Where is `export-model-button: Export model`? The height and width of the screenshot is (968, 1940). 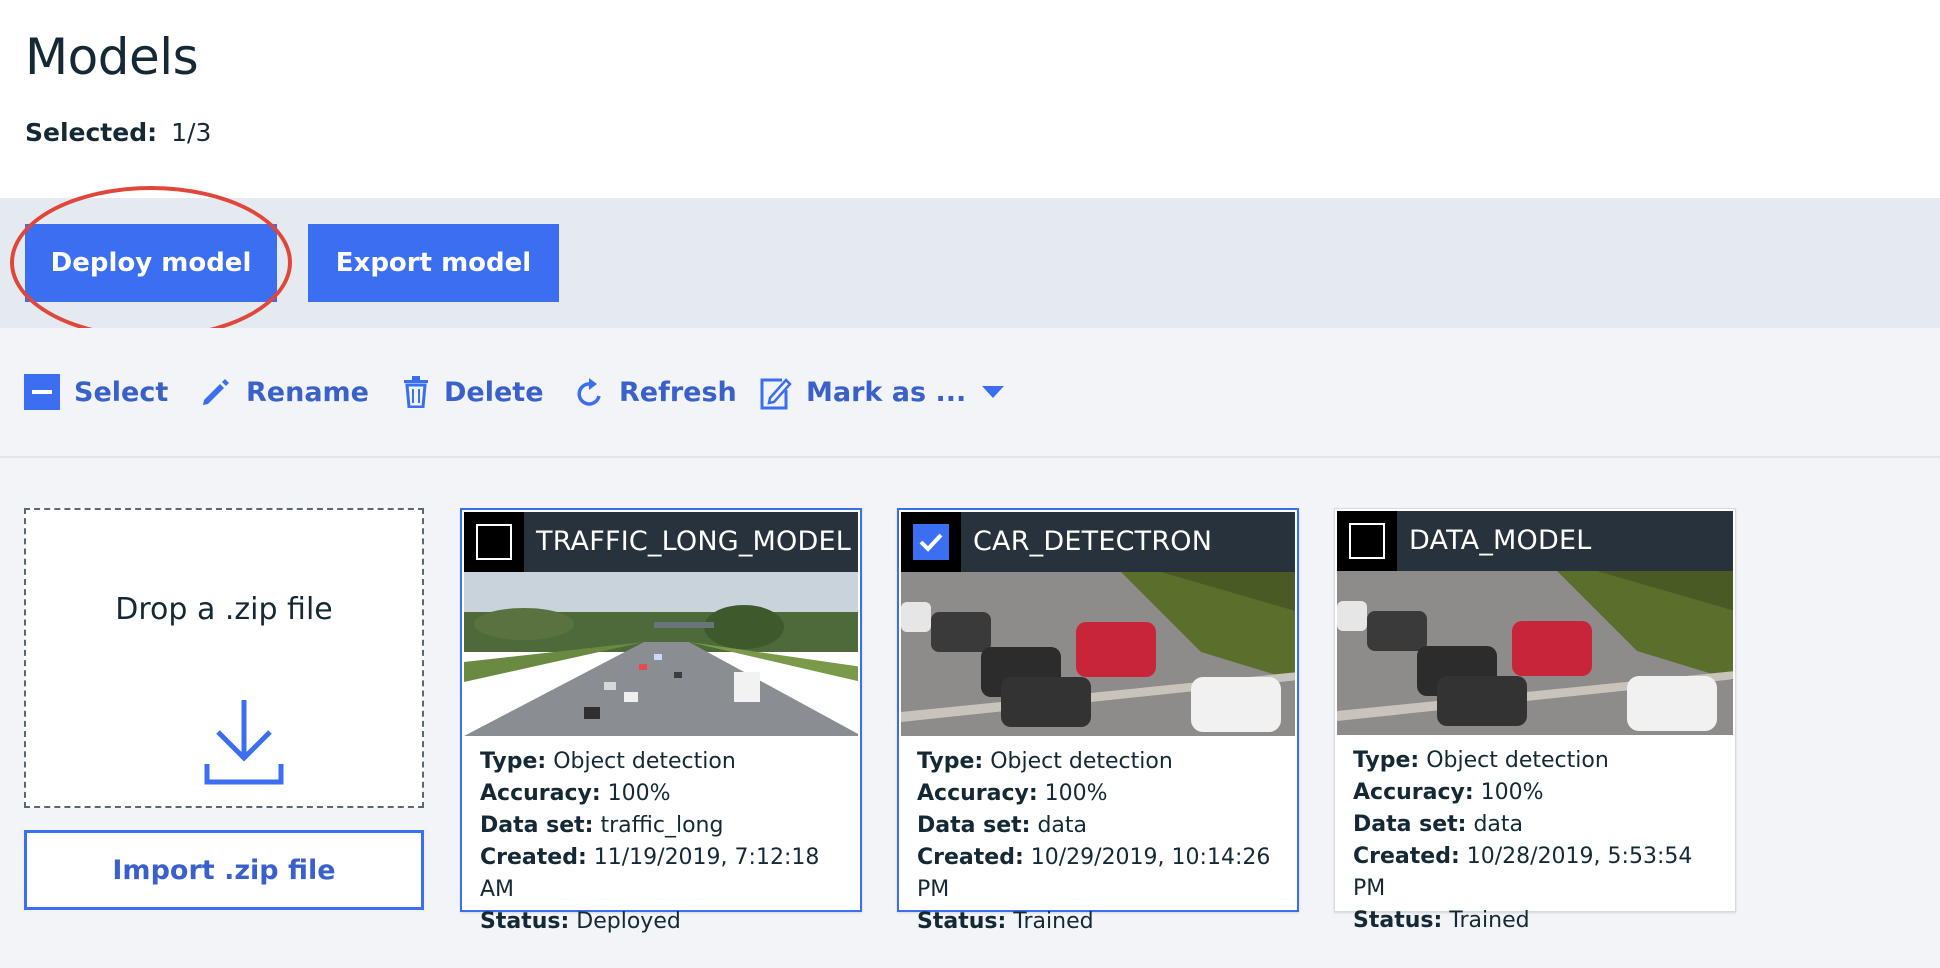 export-model-button: Export model is located at coordinates (433, 263).